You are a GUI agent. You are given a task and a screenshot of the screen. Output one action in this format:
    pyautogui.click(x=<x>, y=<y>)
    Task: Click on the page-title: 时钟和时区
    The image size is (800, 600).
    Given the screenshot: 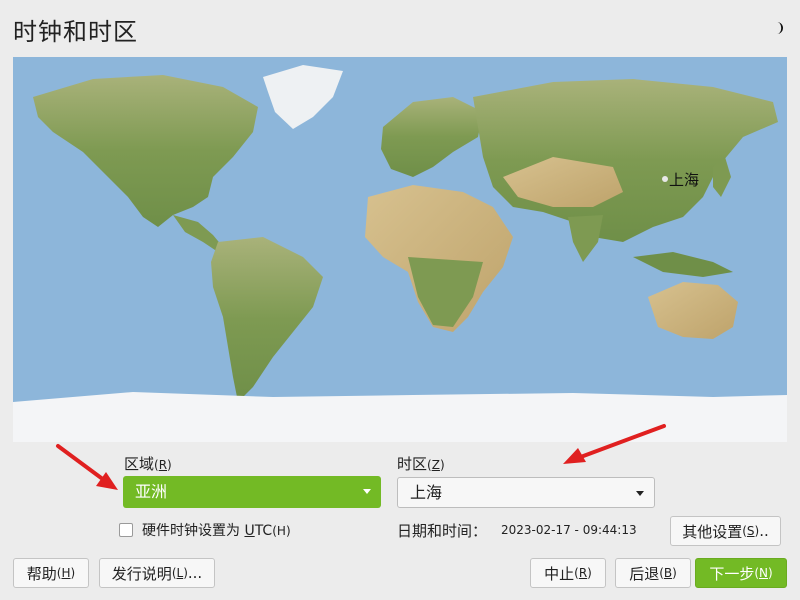 What is the action you would take?
    pyautogui.click(x=75, y=32)
    